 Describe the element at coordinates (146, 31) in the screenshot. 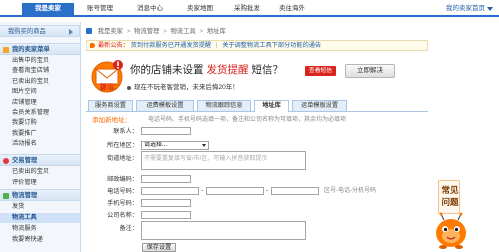

I see `breadcrumb-item: 物流管理` at that location.